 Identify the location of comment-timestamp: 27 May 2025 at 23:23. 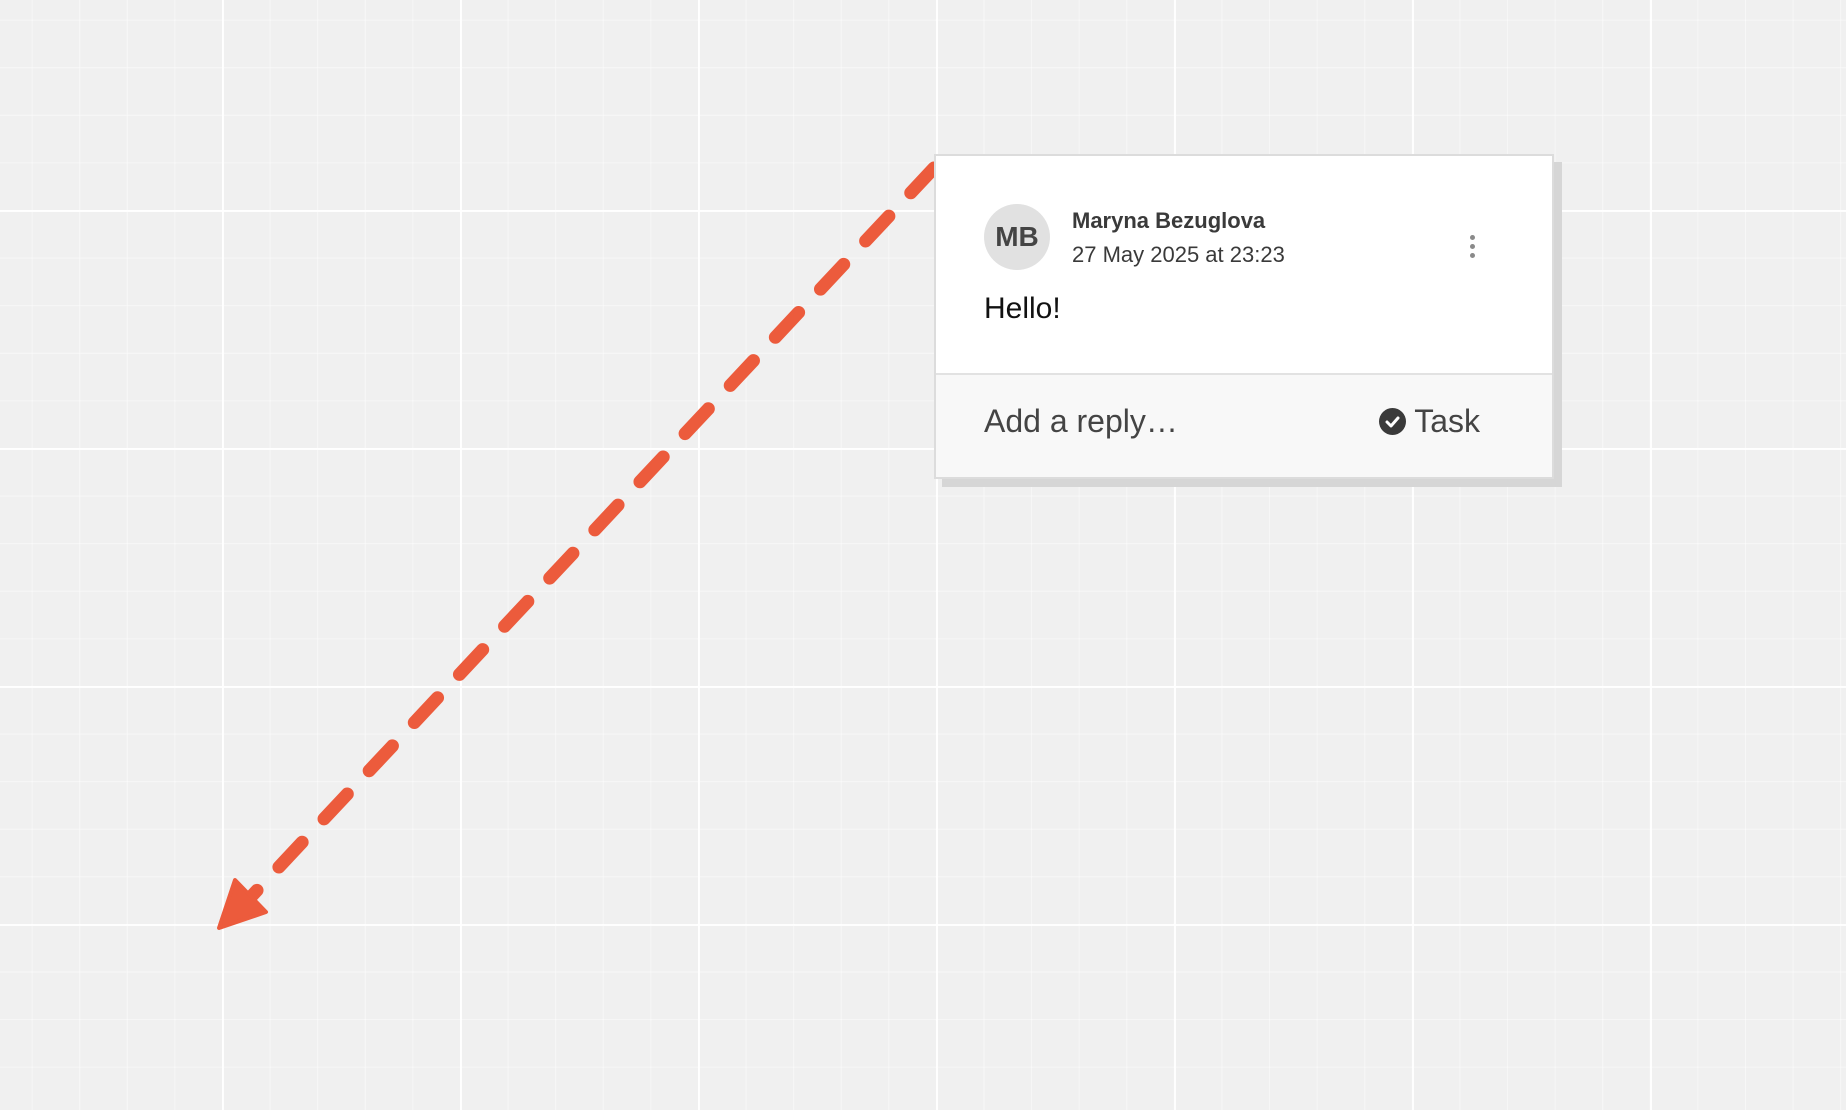
(1178, 254).